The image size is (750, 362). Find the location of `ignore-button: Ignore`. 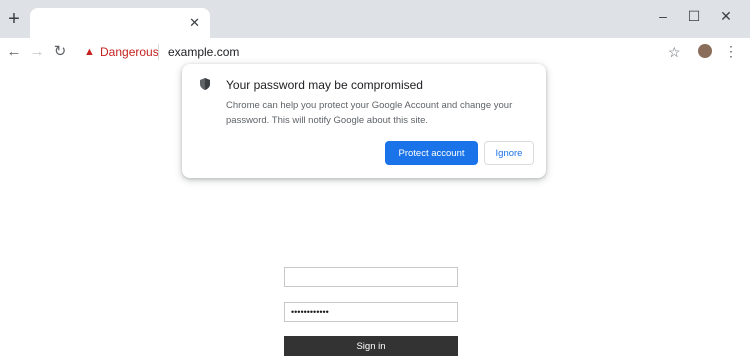

ignore-button: Ignore is located at coordinates (509, 153).